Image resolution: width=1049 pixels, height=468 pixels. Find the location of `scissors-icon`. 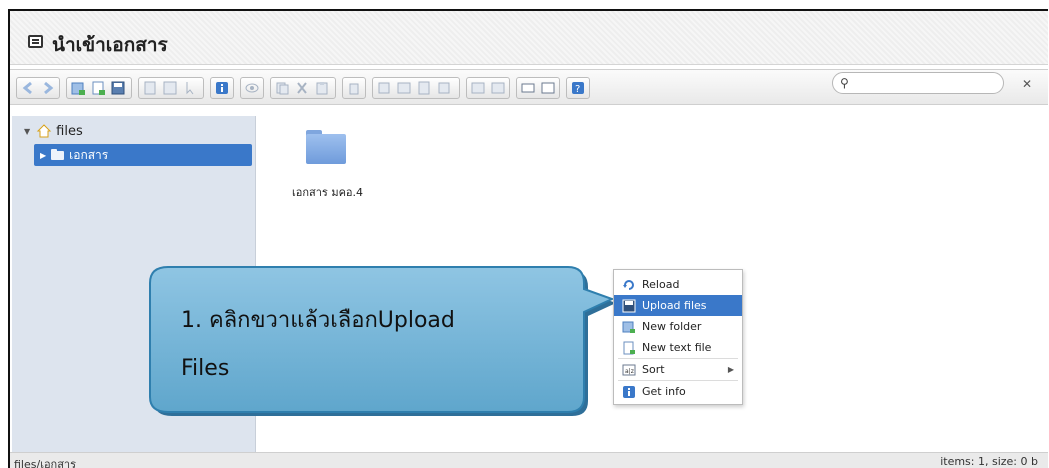

scissors-icon is located at coordinates (302, 88).